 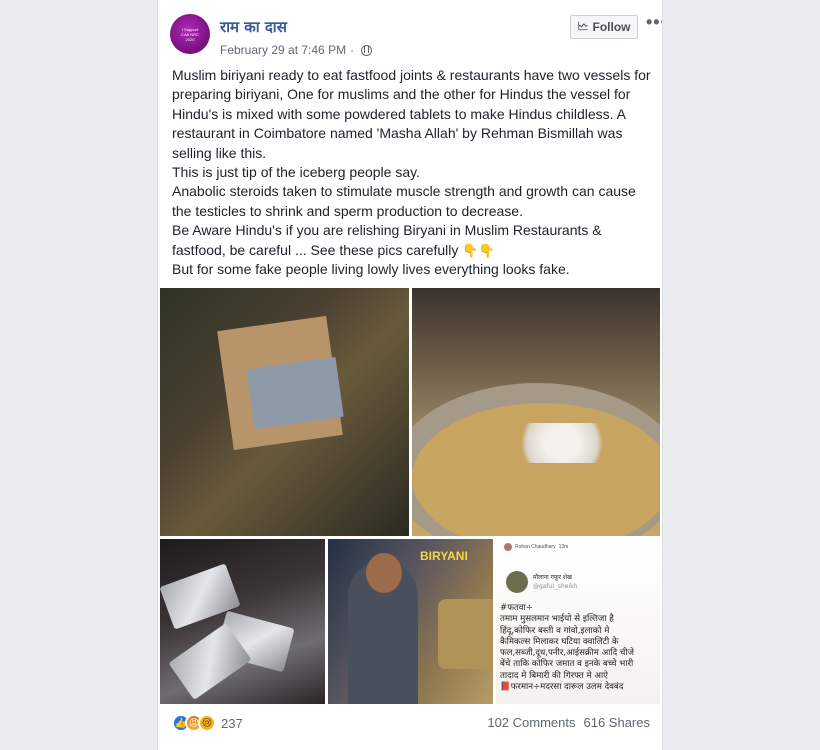 I want to click on retweeter-name: Rohan Chaudhary, so click(x=535, y=547).